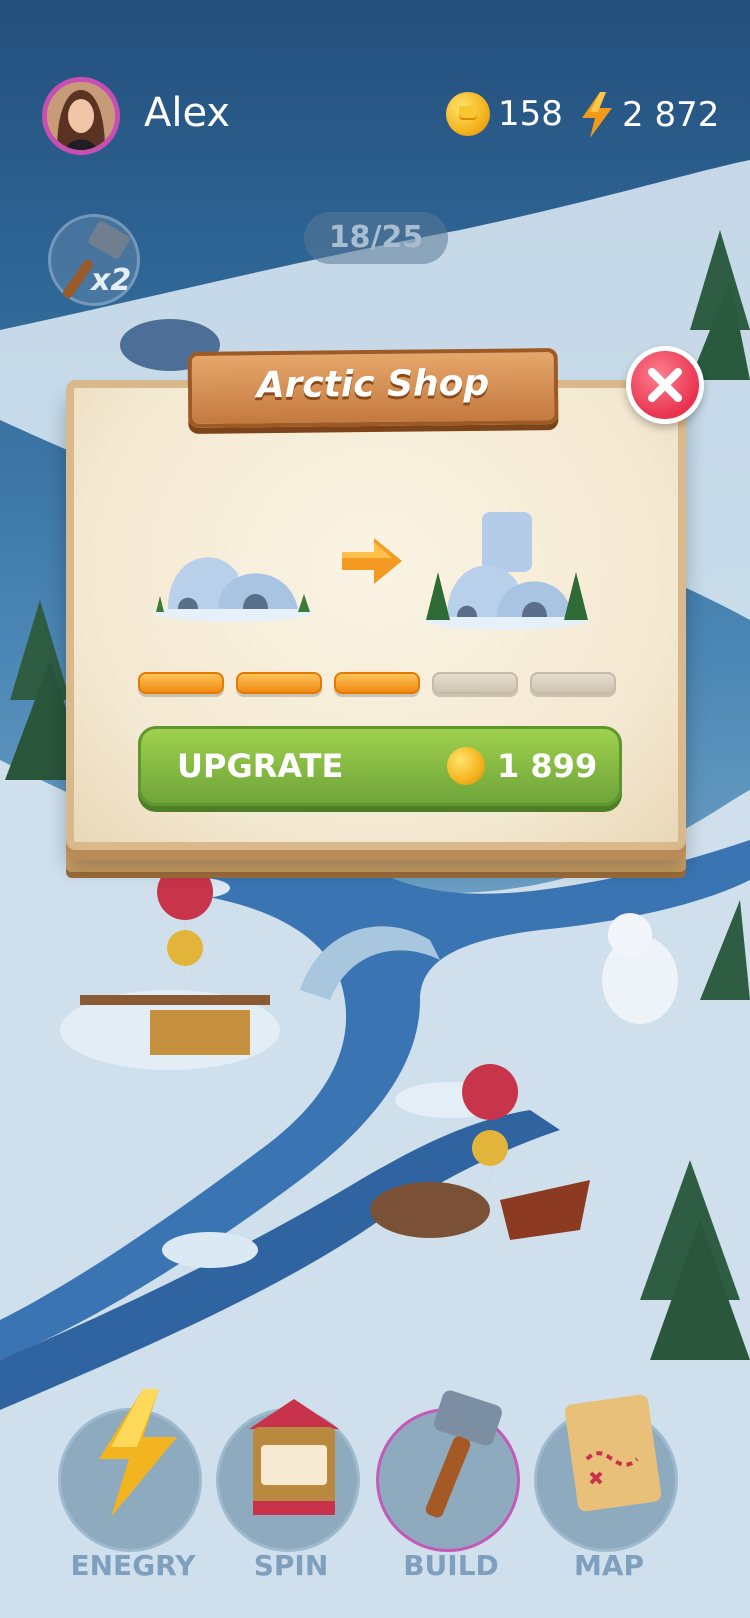 The height and width of the screenshot is (1618, 750). I want to click on nav-label-build: BUILD, so click(451, 1565).